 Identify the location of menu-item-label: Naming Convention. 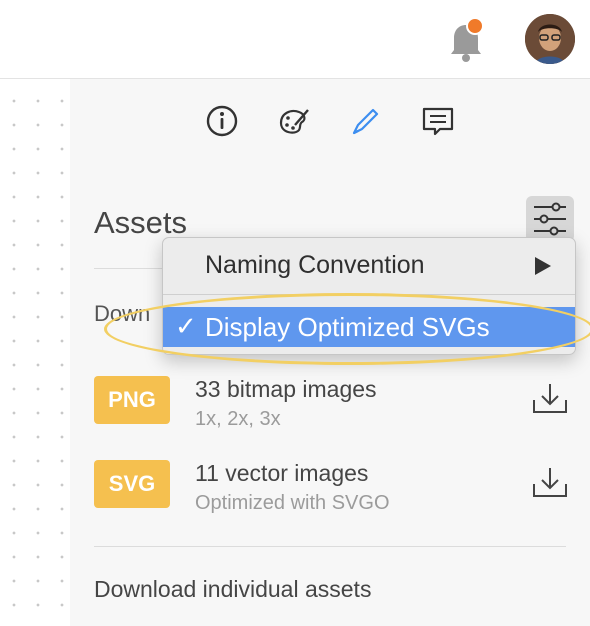
(315, 265).